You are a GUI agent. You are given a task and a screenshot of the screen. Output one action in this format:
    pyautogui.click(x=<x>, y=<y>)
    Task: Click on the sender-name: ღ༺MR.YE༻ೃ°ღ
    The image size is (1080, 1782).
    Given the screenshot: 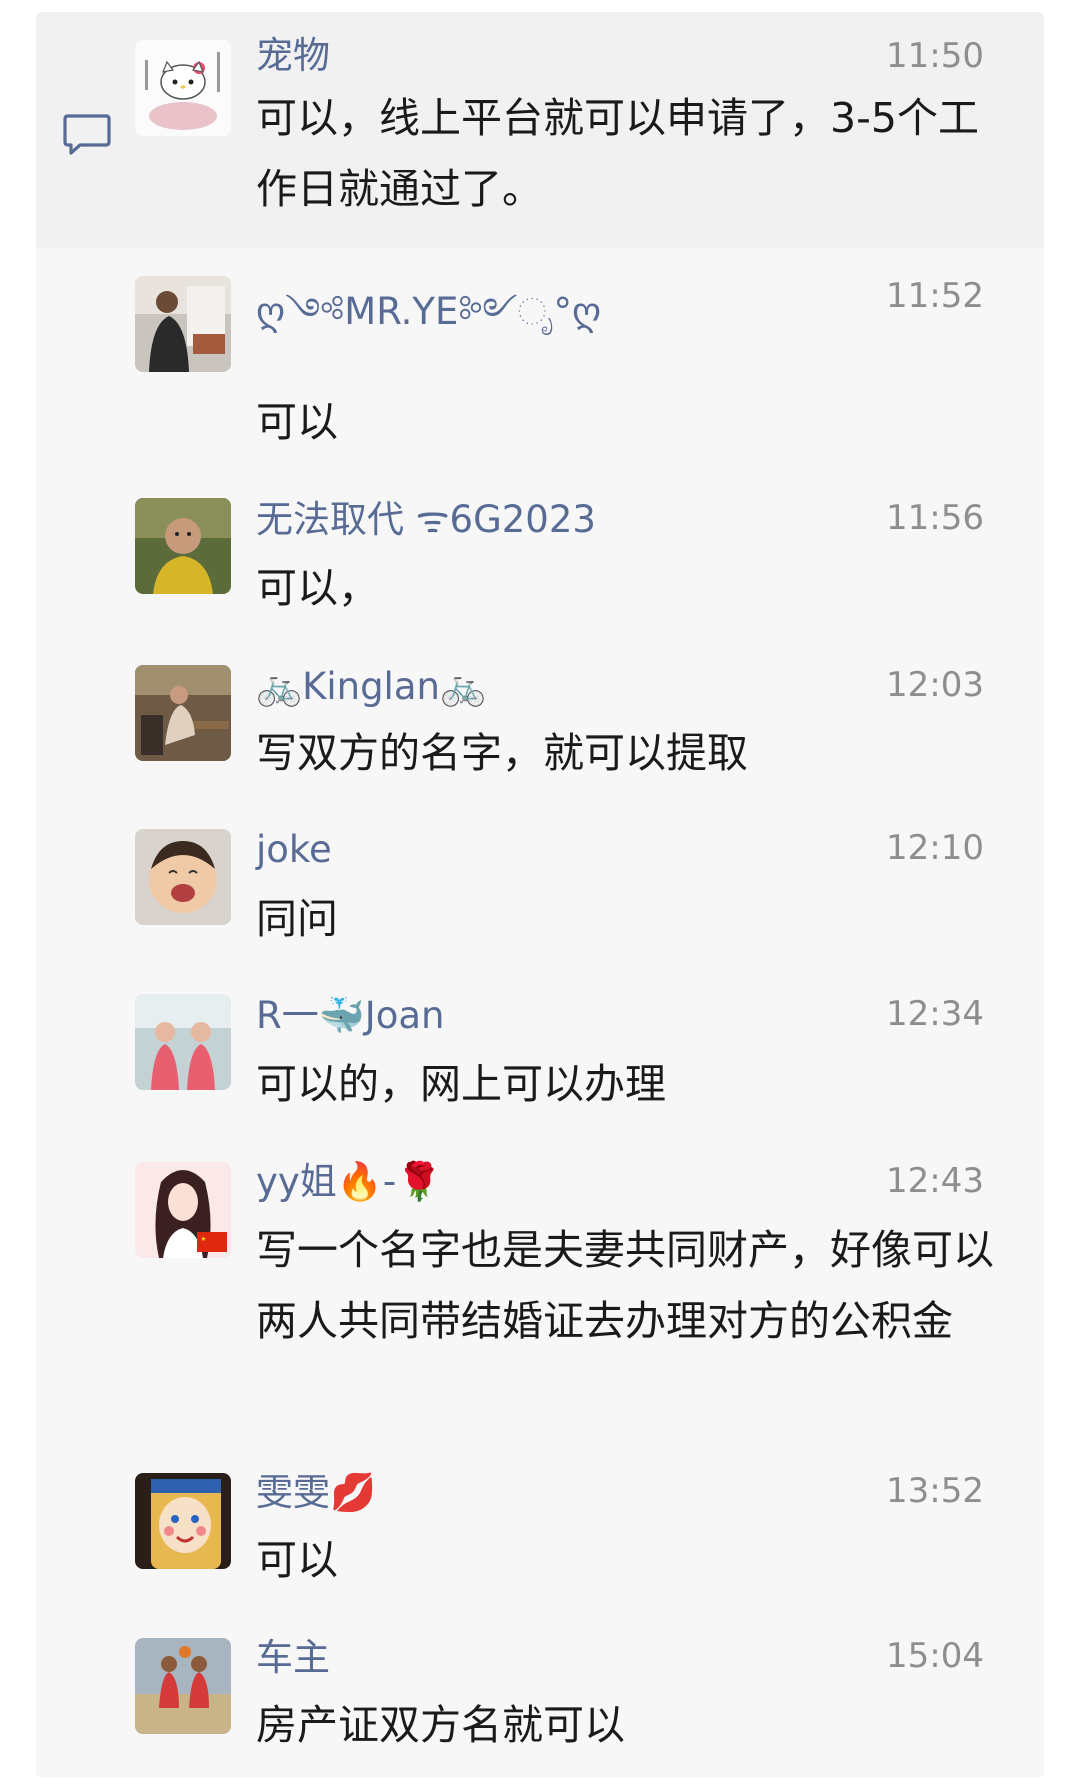 What is the action you would take?
    pyautogui.click(x=428, y=312)
    